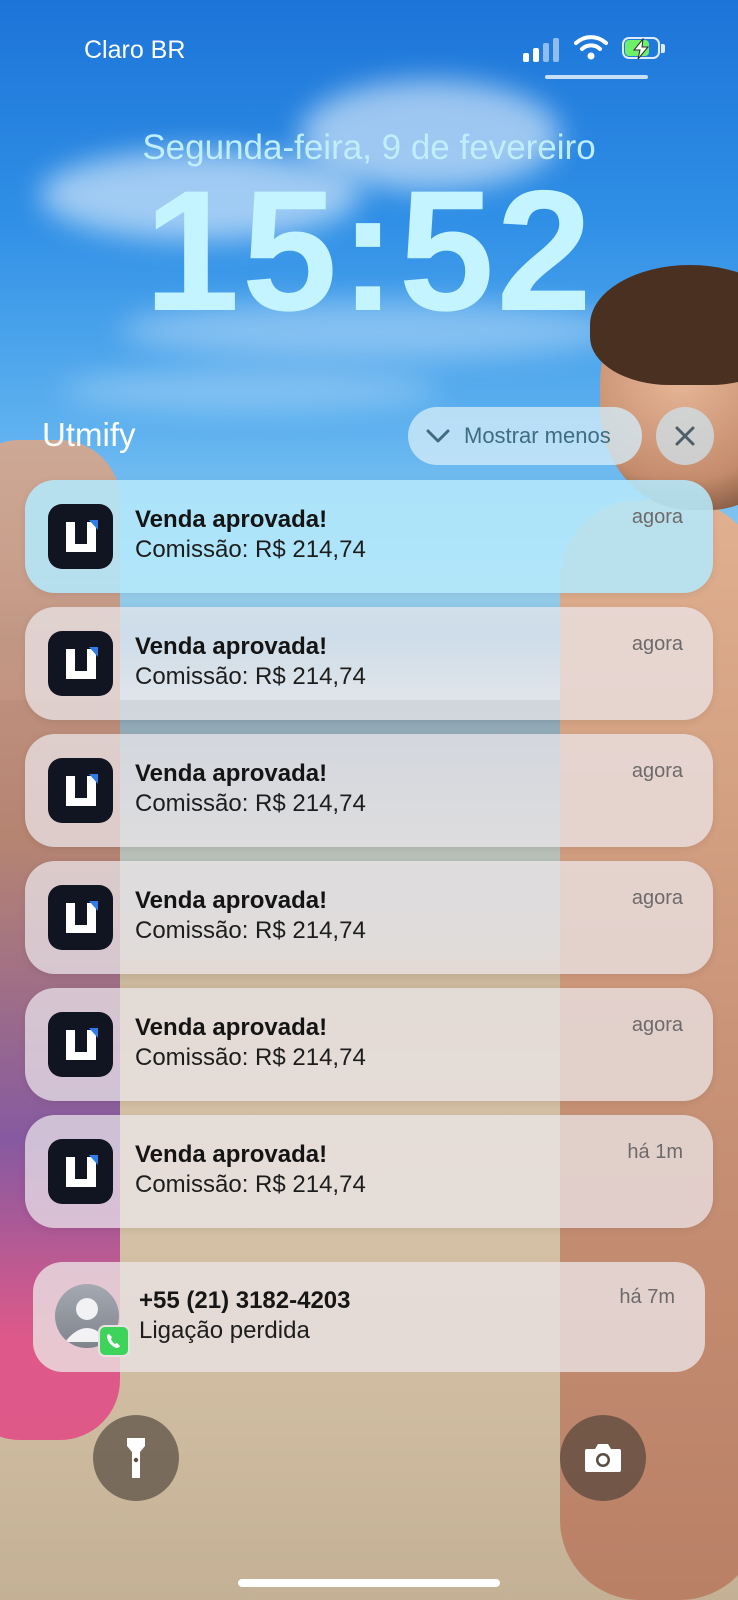 This screenshot has width=738, height=1600. Describe the element at coordinates (369, 1583) in the screenshot. I see `home-indicator` at that location.